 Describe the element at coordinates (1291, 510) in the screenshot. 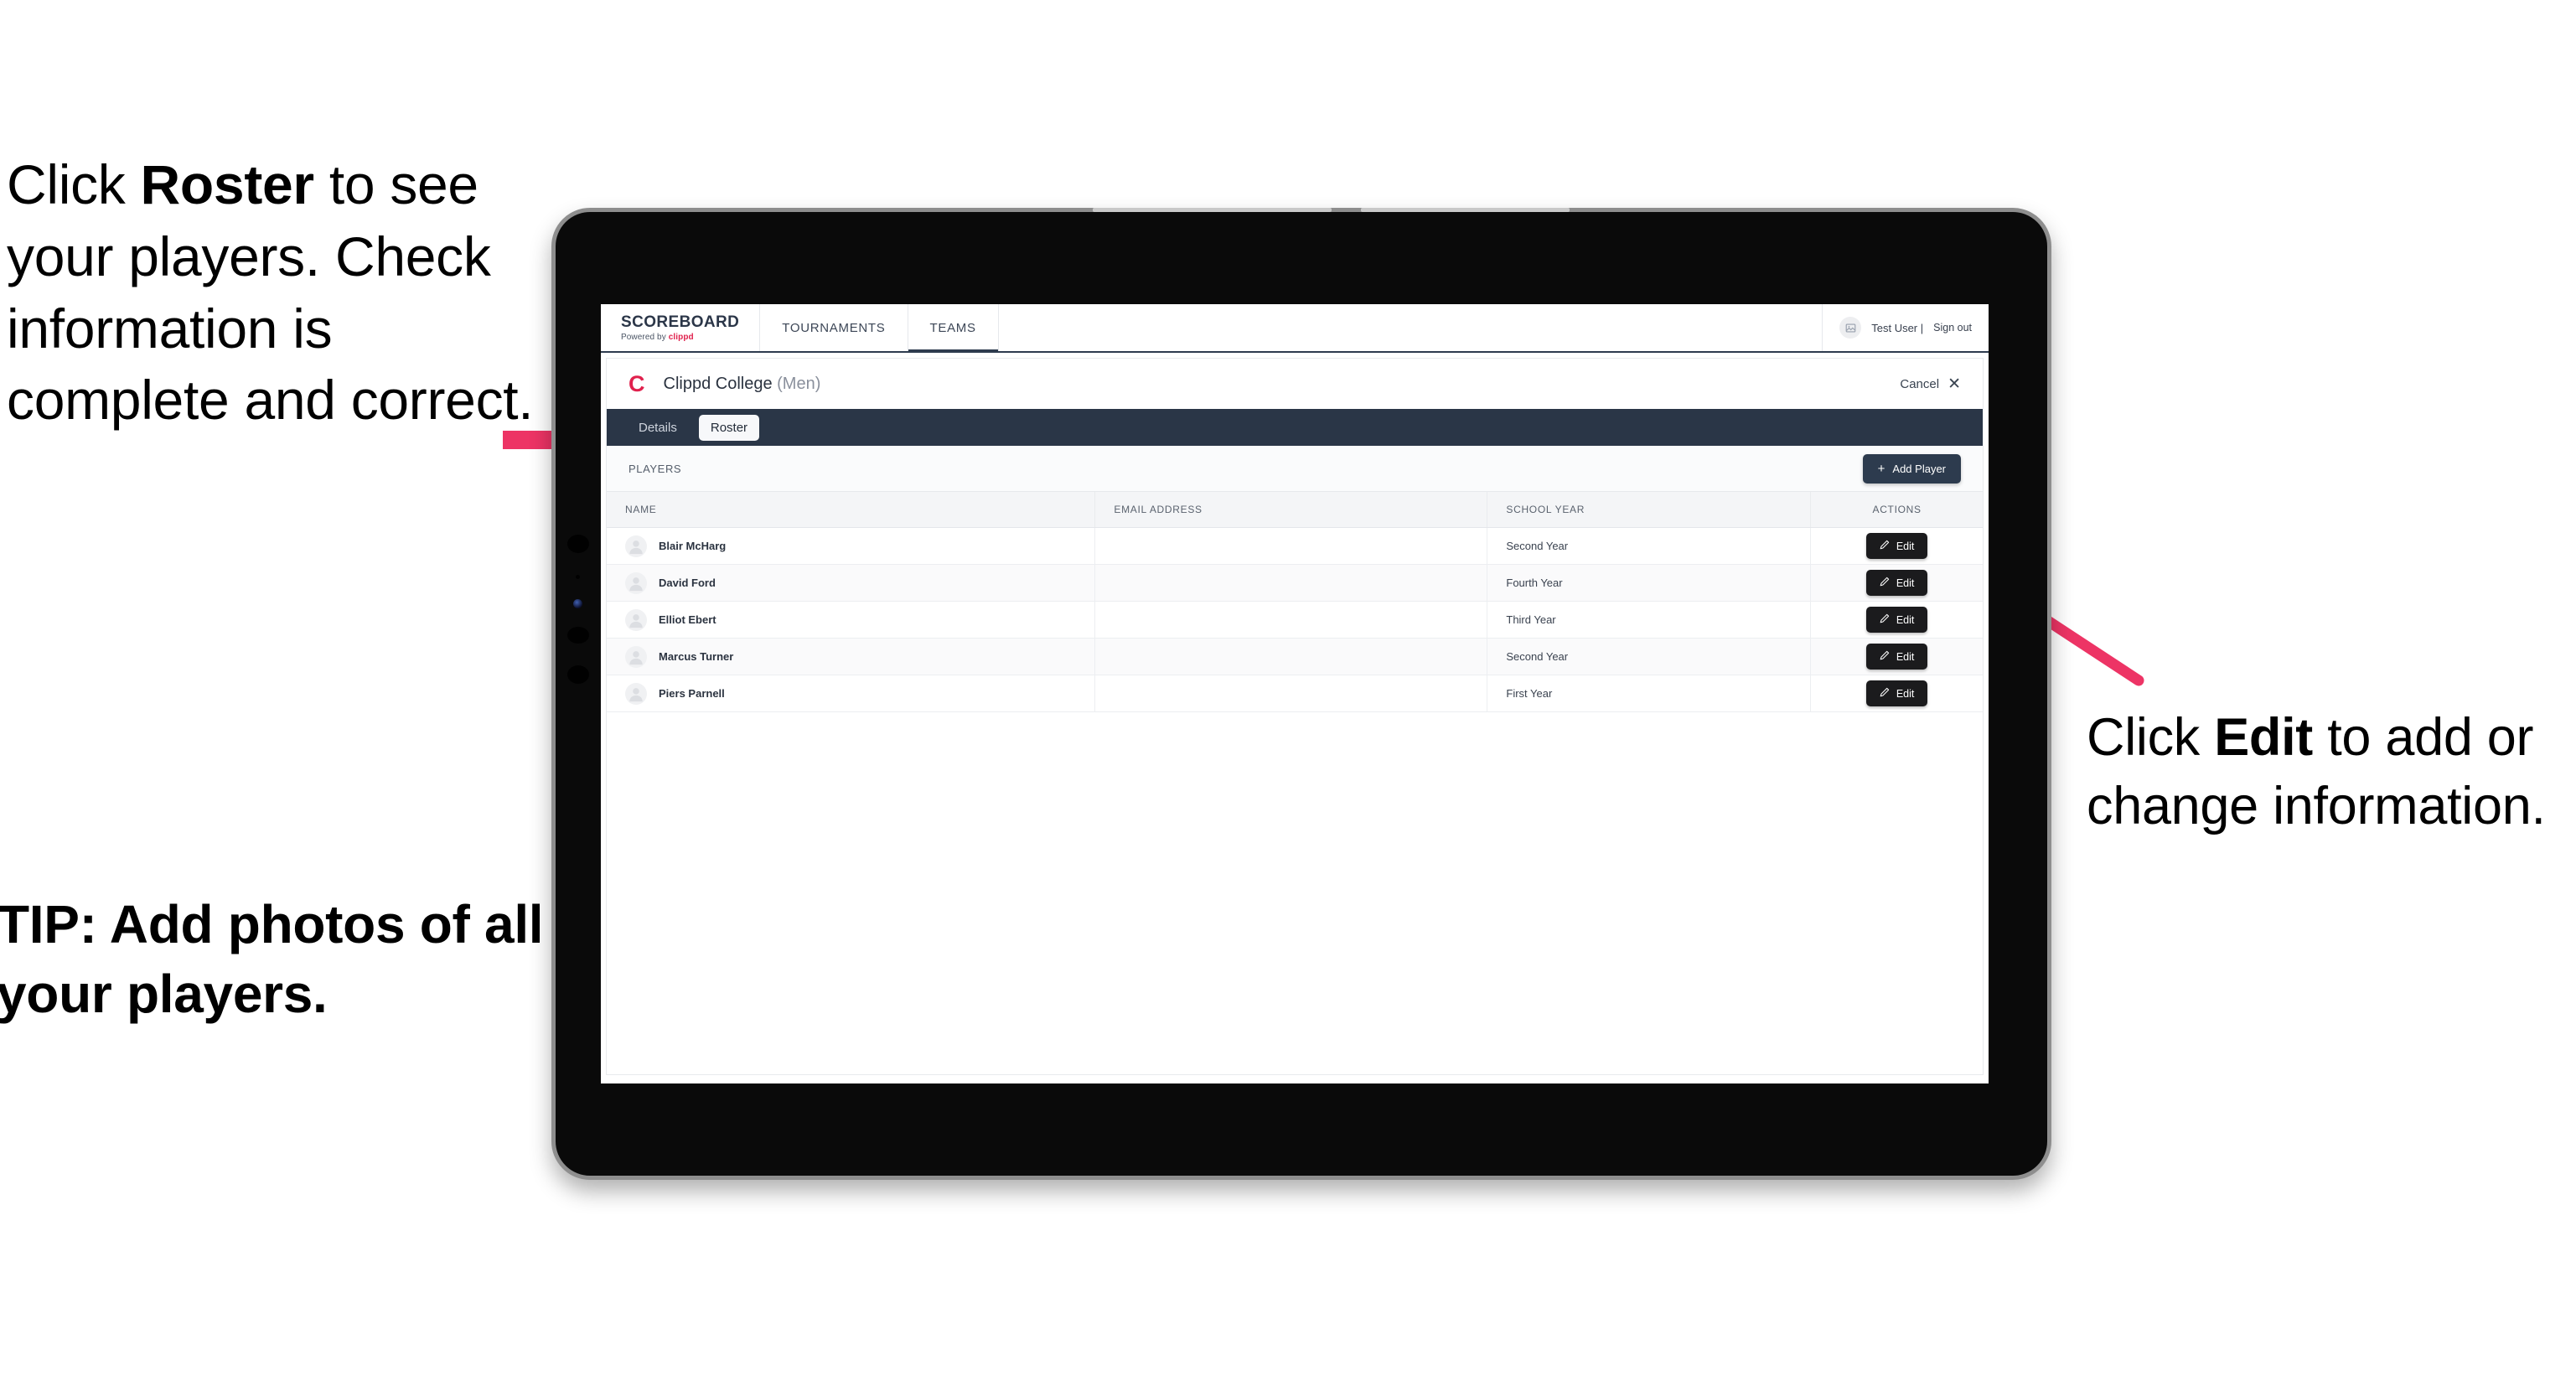

I see `column-header-email: EMAIL ADDRESS` at that location.